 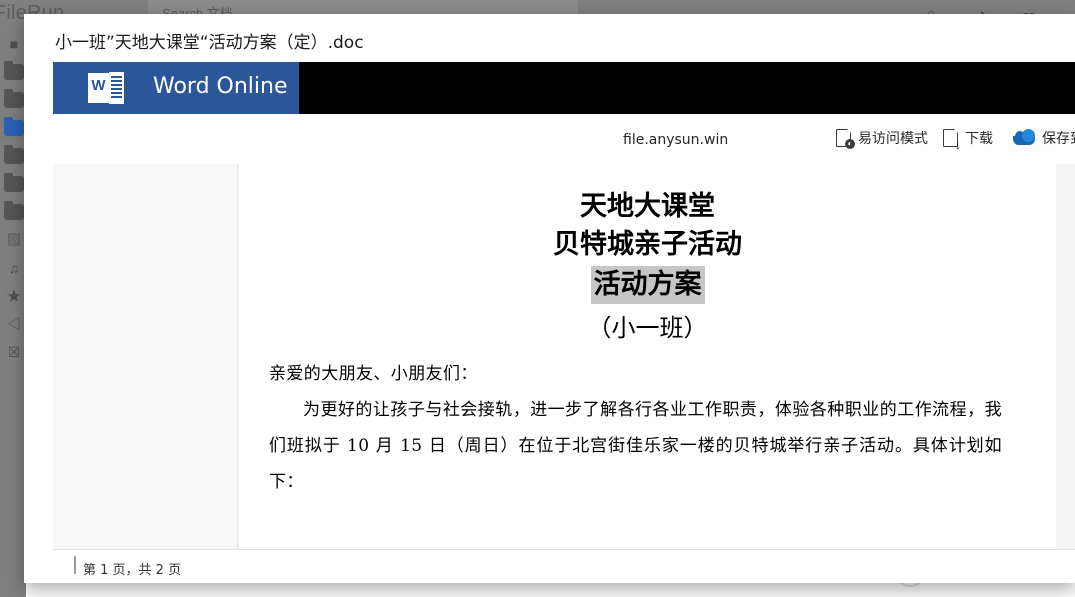 I want to click on status-divider, so click(x=75, y=565).